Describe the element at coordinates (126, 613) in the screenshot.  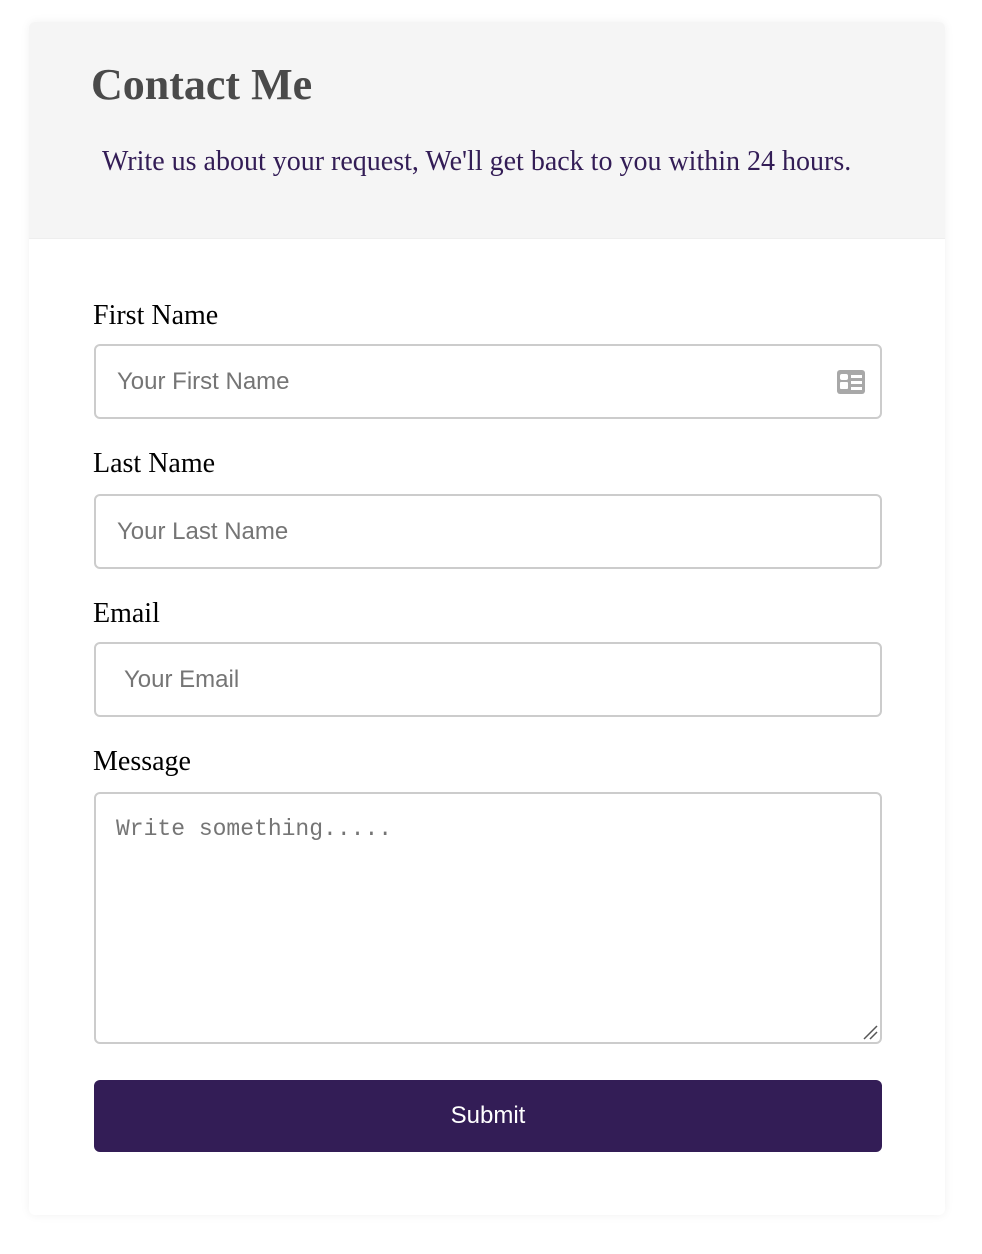
I see `email-label: Email` at that location.